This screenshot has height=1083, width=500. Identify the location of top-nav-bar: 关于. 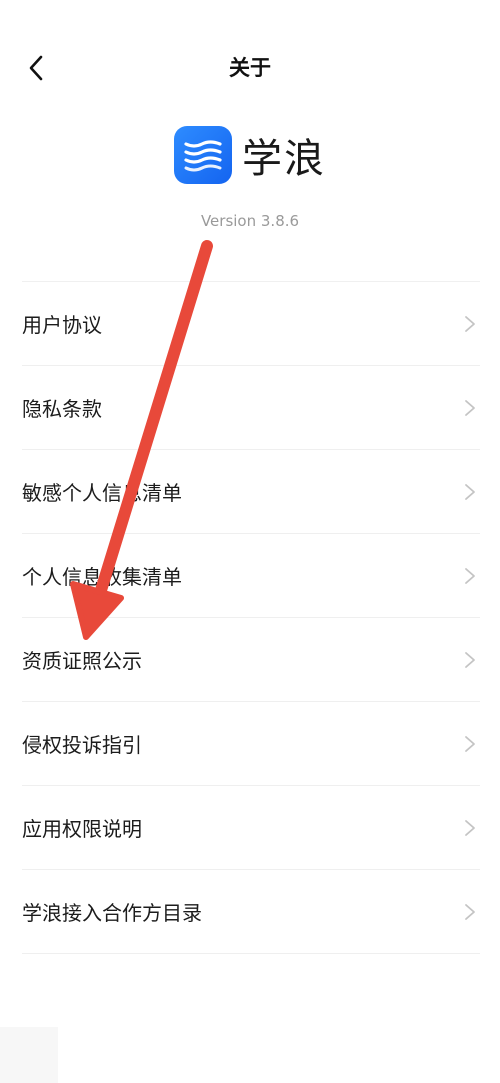
(250, 70).